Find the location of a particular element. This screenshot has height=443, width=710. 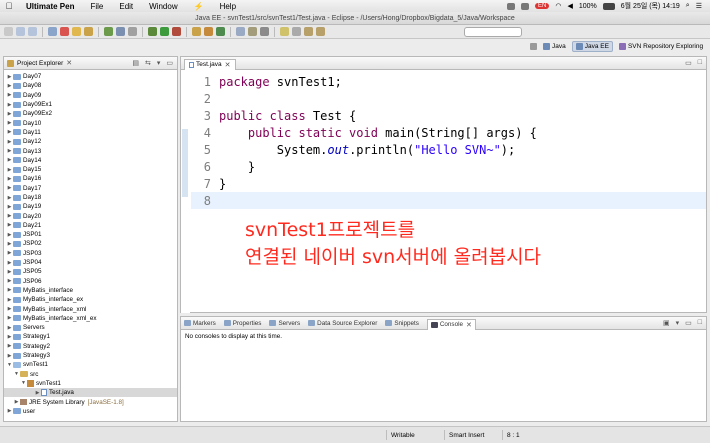

open-task-icon is located at coordinates (252, 31).